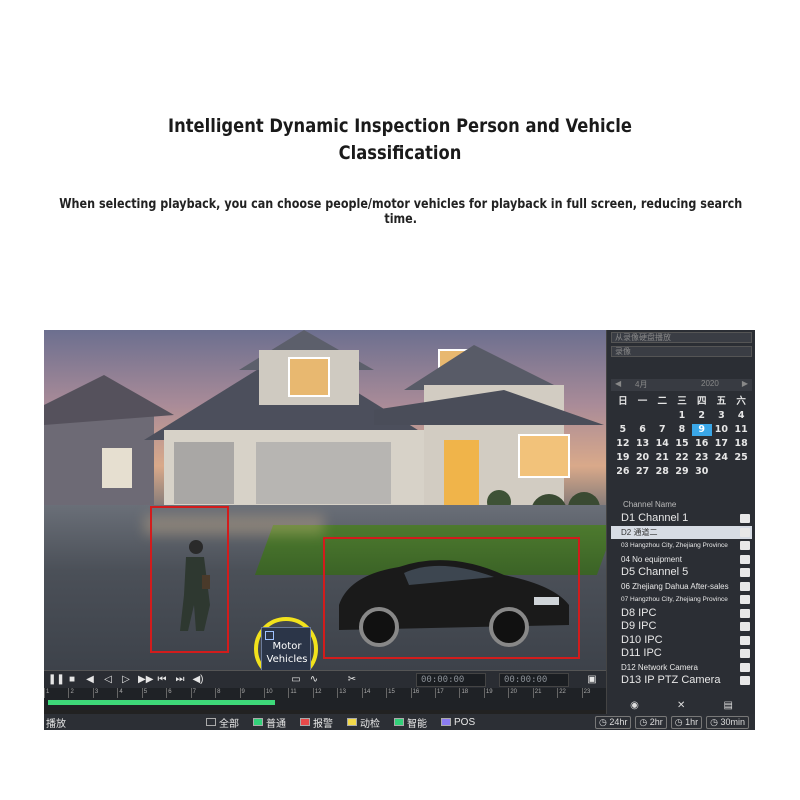 This screenshot has width=800, height=800. Describe the element at coordinates (681, 627) in the screenshot. I see `channel-row: D9 IPC` at that location.